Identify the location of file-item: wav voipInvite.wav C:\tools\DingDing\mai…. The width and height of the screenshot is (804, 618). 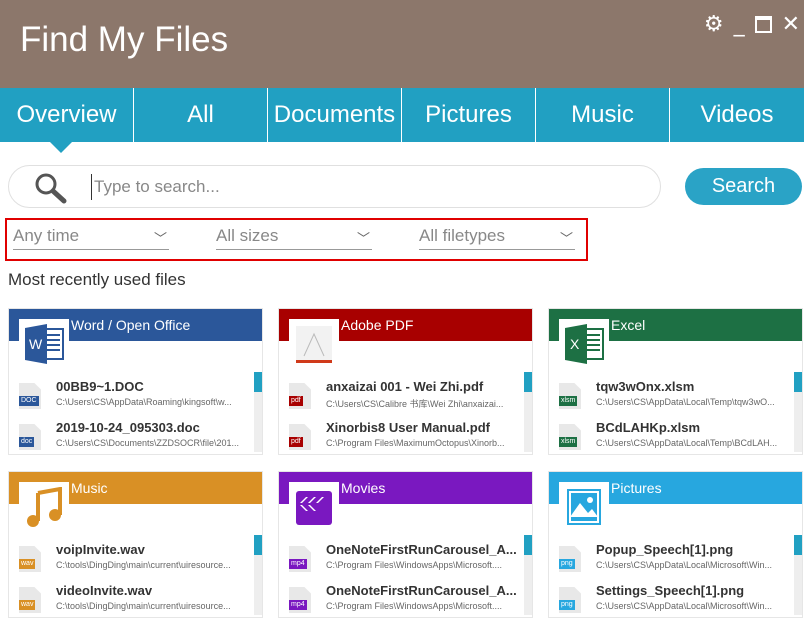
(131, 560).